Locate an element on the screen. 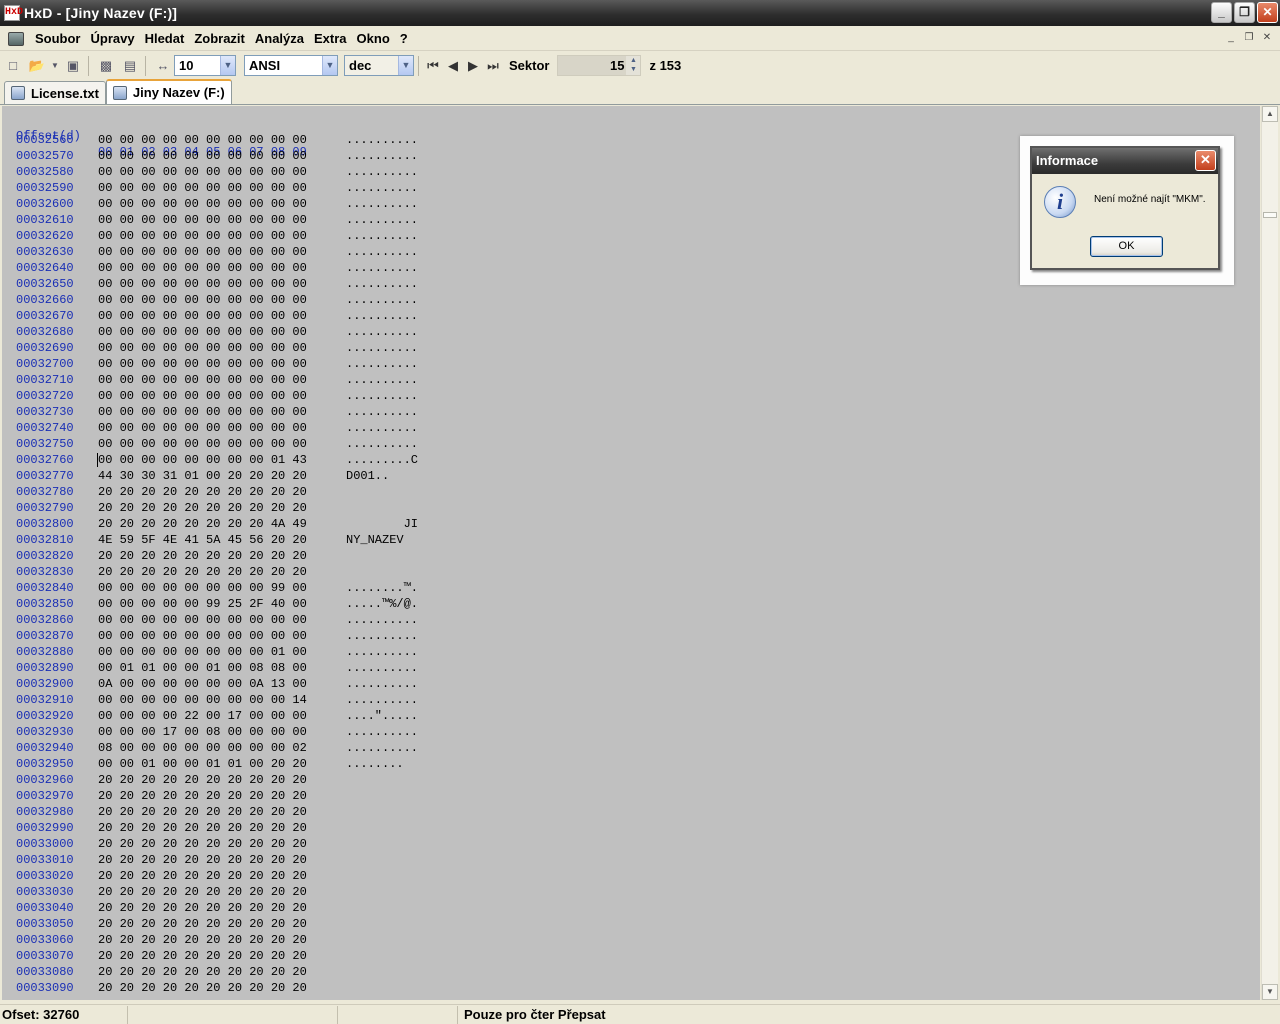 The height and width of the screenshot is (1024, 1280). mdi-restore-button: ❐ is located at coordinates (1249, 38).